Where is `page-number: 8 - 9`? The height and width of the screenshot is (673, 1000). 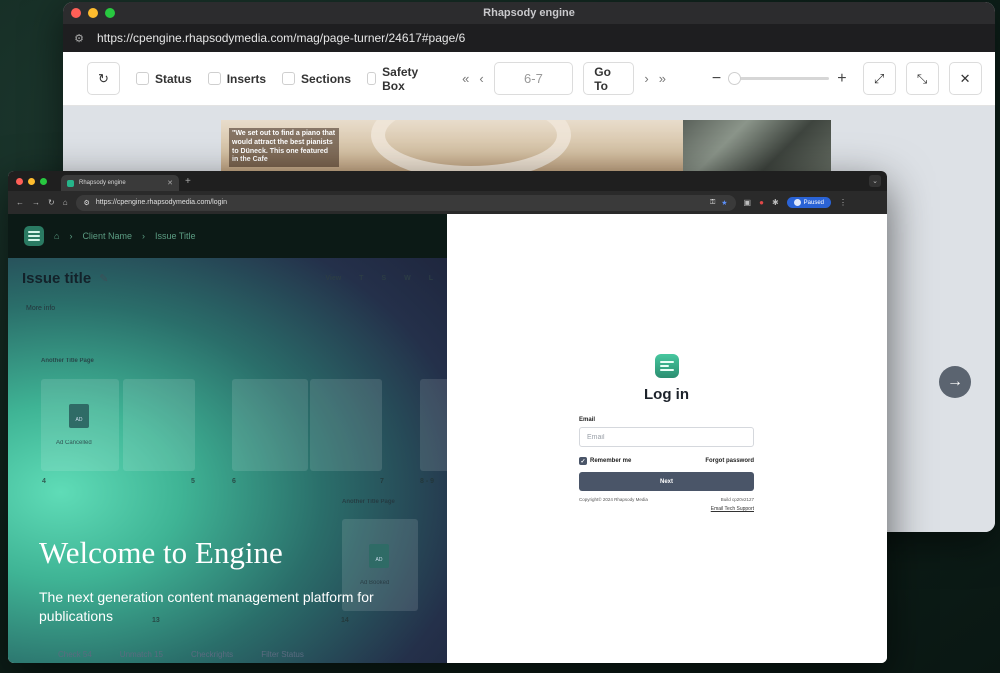
page-number: 8 - 9 is located at coordinates (427, 481).